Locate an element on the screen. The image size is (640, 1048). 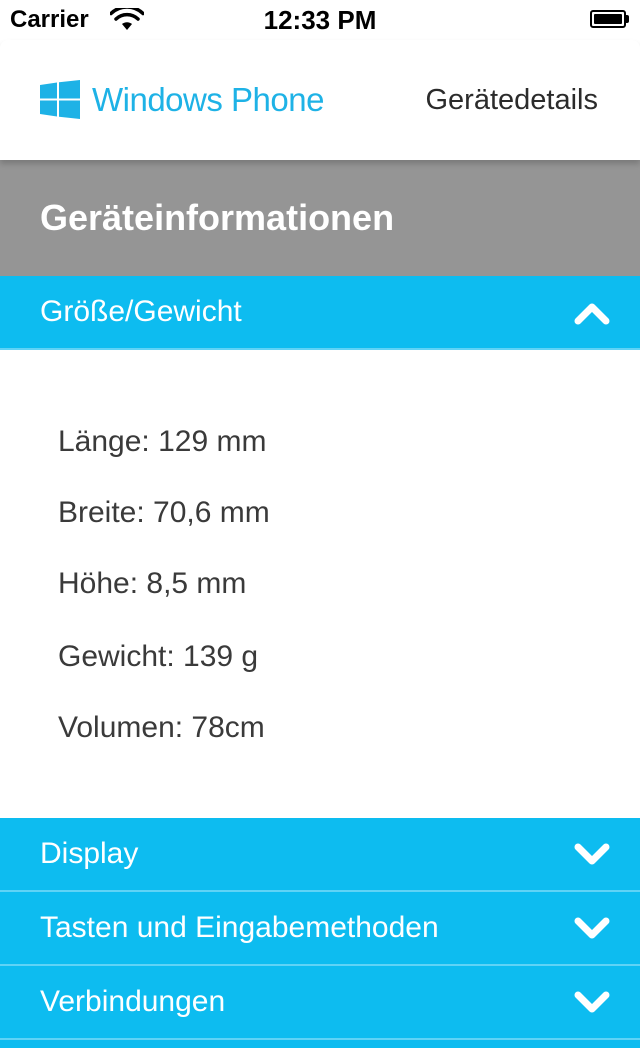
accordion-label: Größe/Gewicht is located at coordinates (141, 311).